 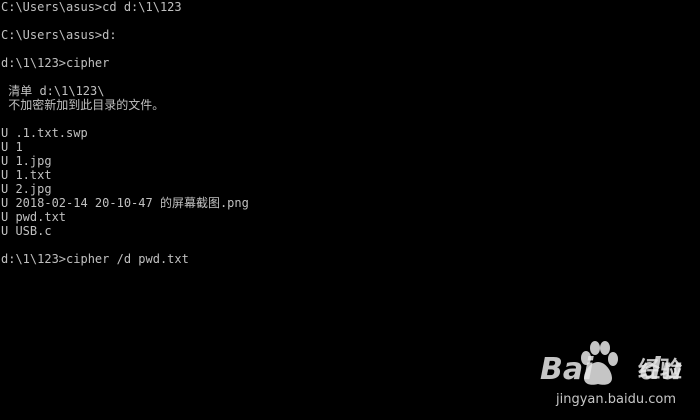 I want to click on console-line-drive-change: C:\Users\asus>d:, so click(x=59, y=35).